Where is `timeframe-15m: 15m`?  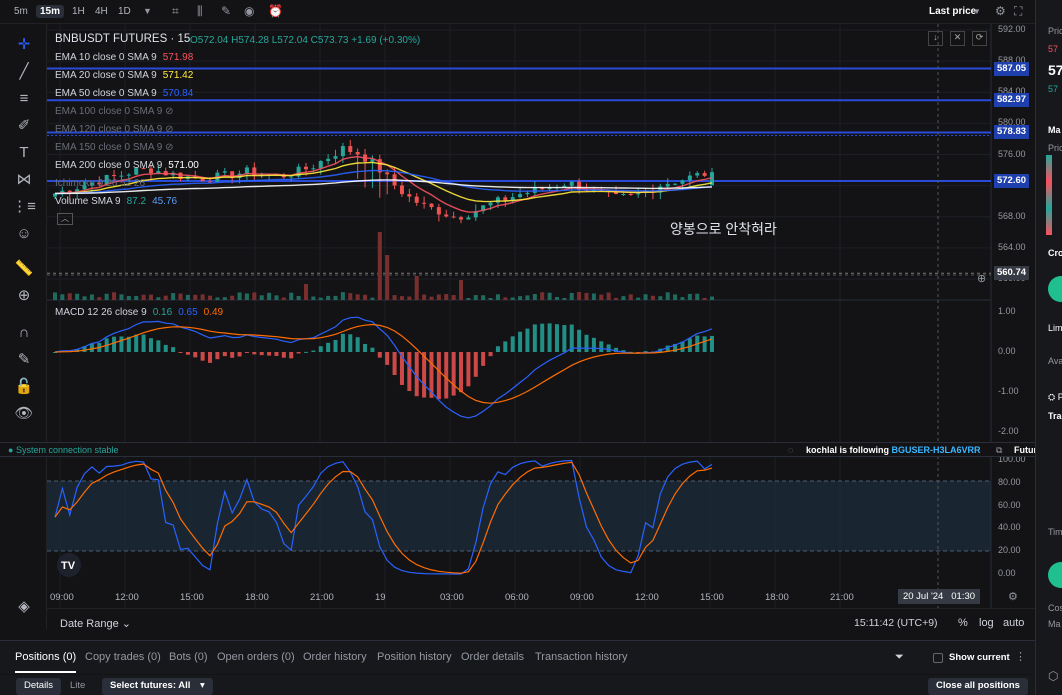
timeframe-15m: 15m is located at coordinates (50, 11).